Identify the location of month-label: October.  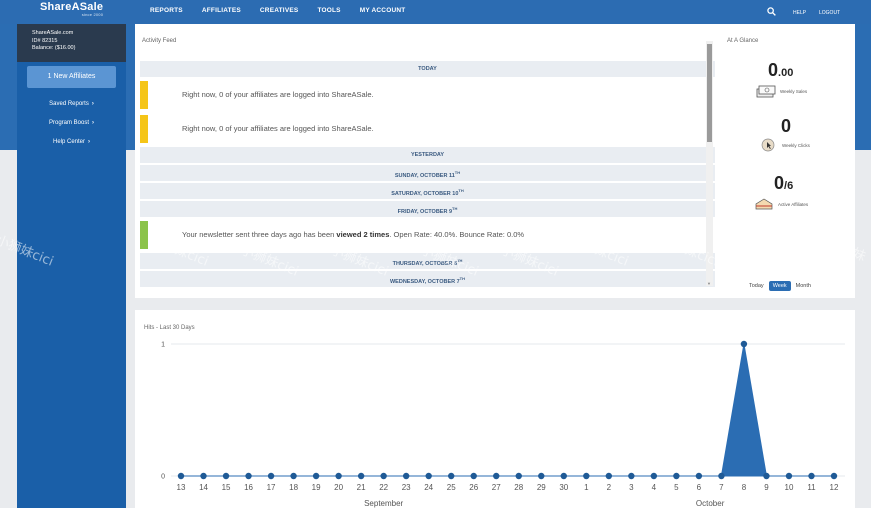
(710, 503).